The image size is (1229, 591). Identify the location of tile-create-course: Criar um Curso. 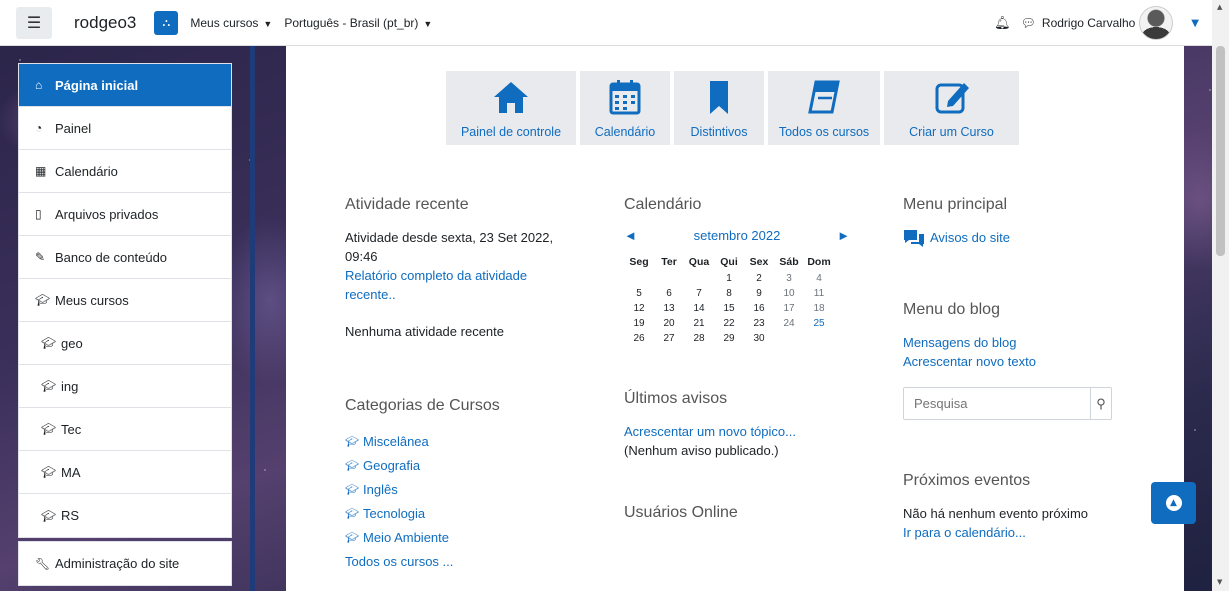
(951, 108).